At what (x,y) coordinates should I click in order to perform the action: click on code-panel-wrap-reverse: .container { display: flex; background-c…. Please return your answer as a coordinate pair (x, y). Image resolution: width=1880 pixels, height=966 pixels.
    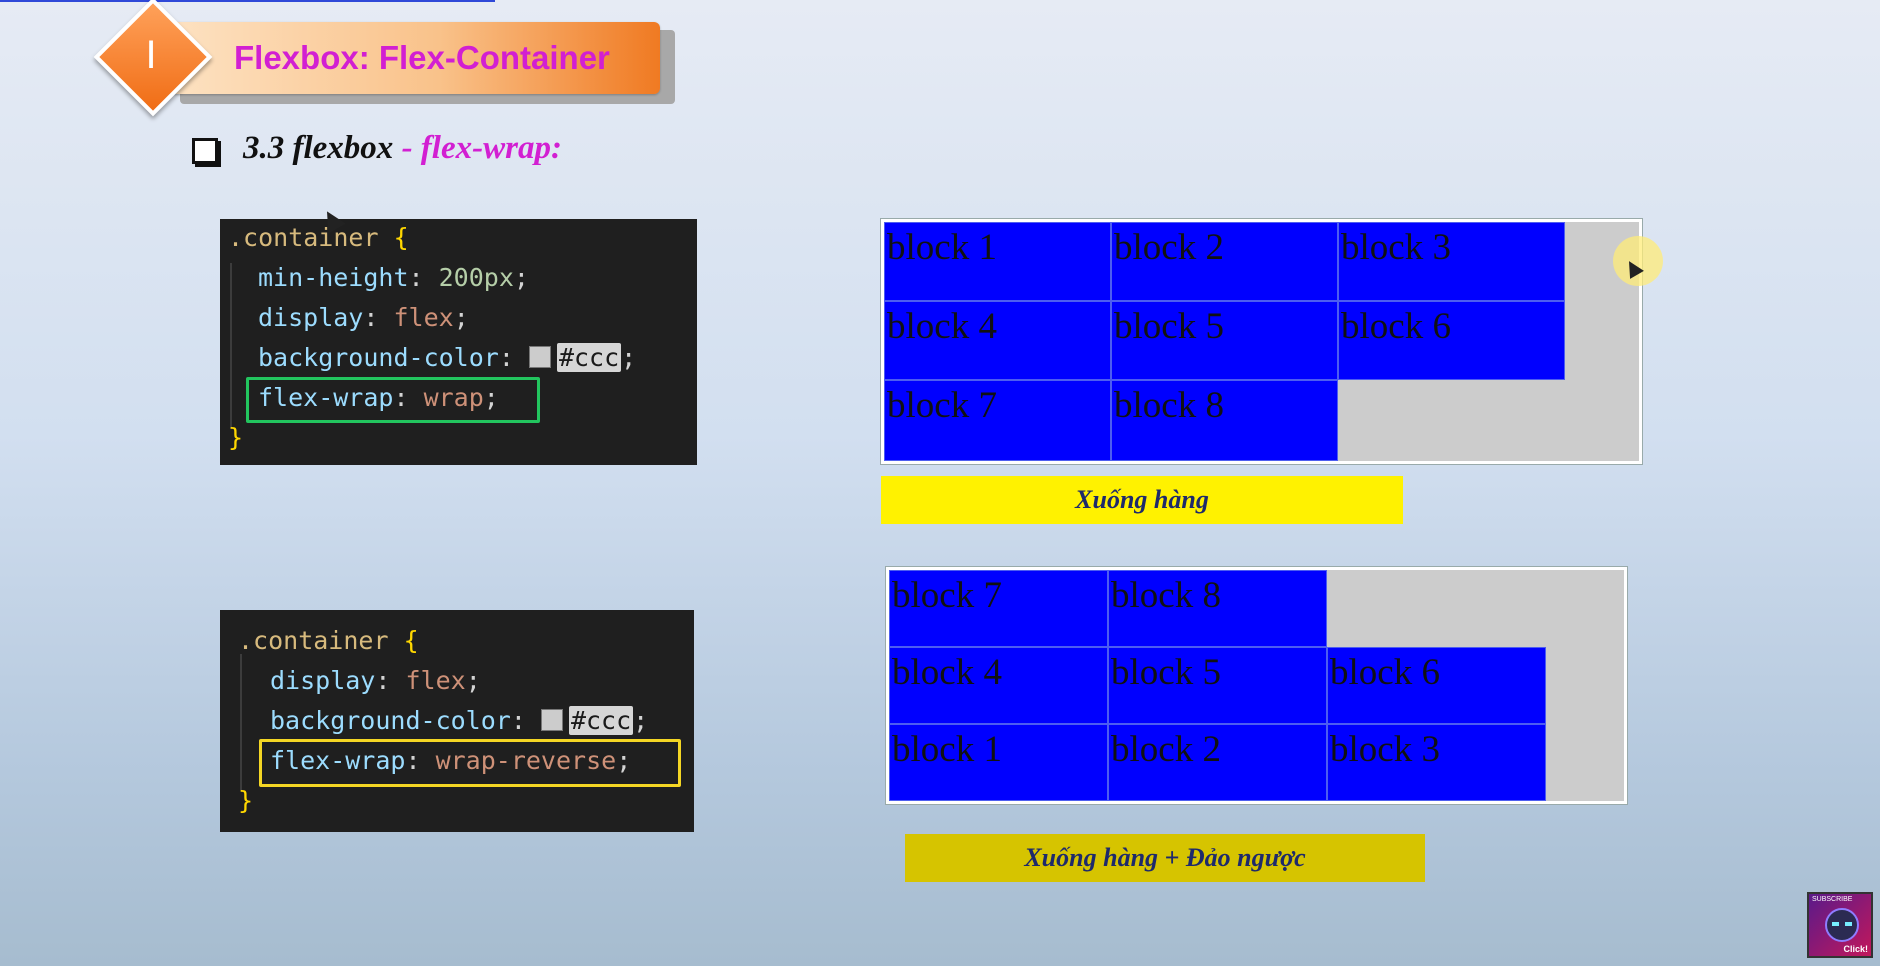
    Looking at the image, I should click on (457, 721).